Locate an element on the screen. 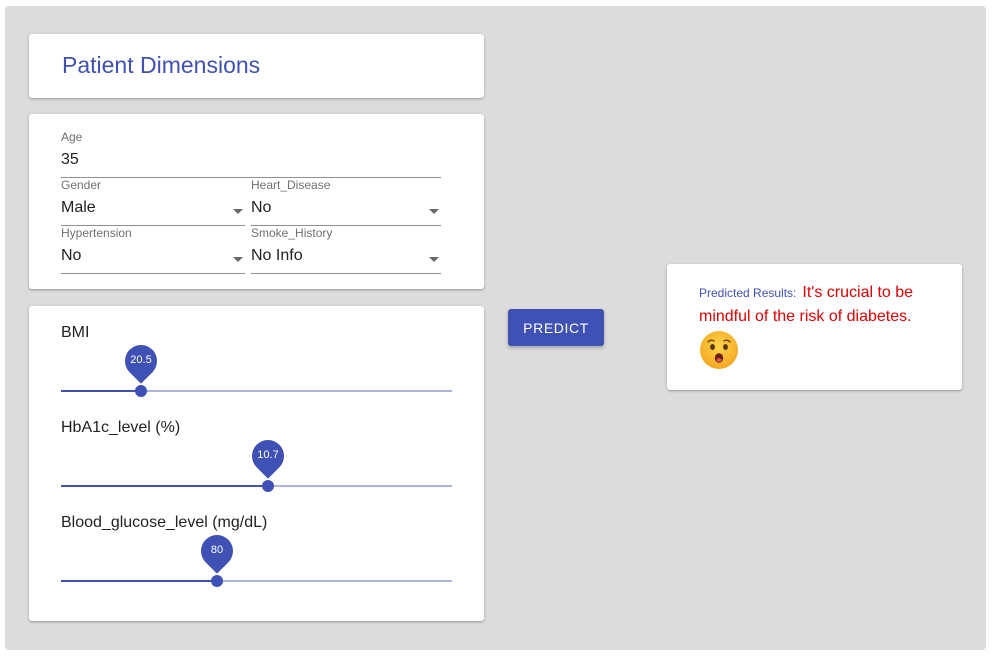  glucose-label: Blood_glucose_level (mg/dL) is located at coordinates (164, 522).